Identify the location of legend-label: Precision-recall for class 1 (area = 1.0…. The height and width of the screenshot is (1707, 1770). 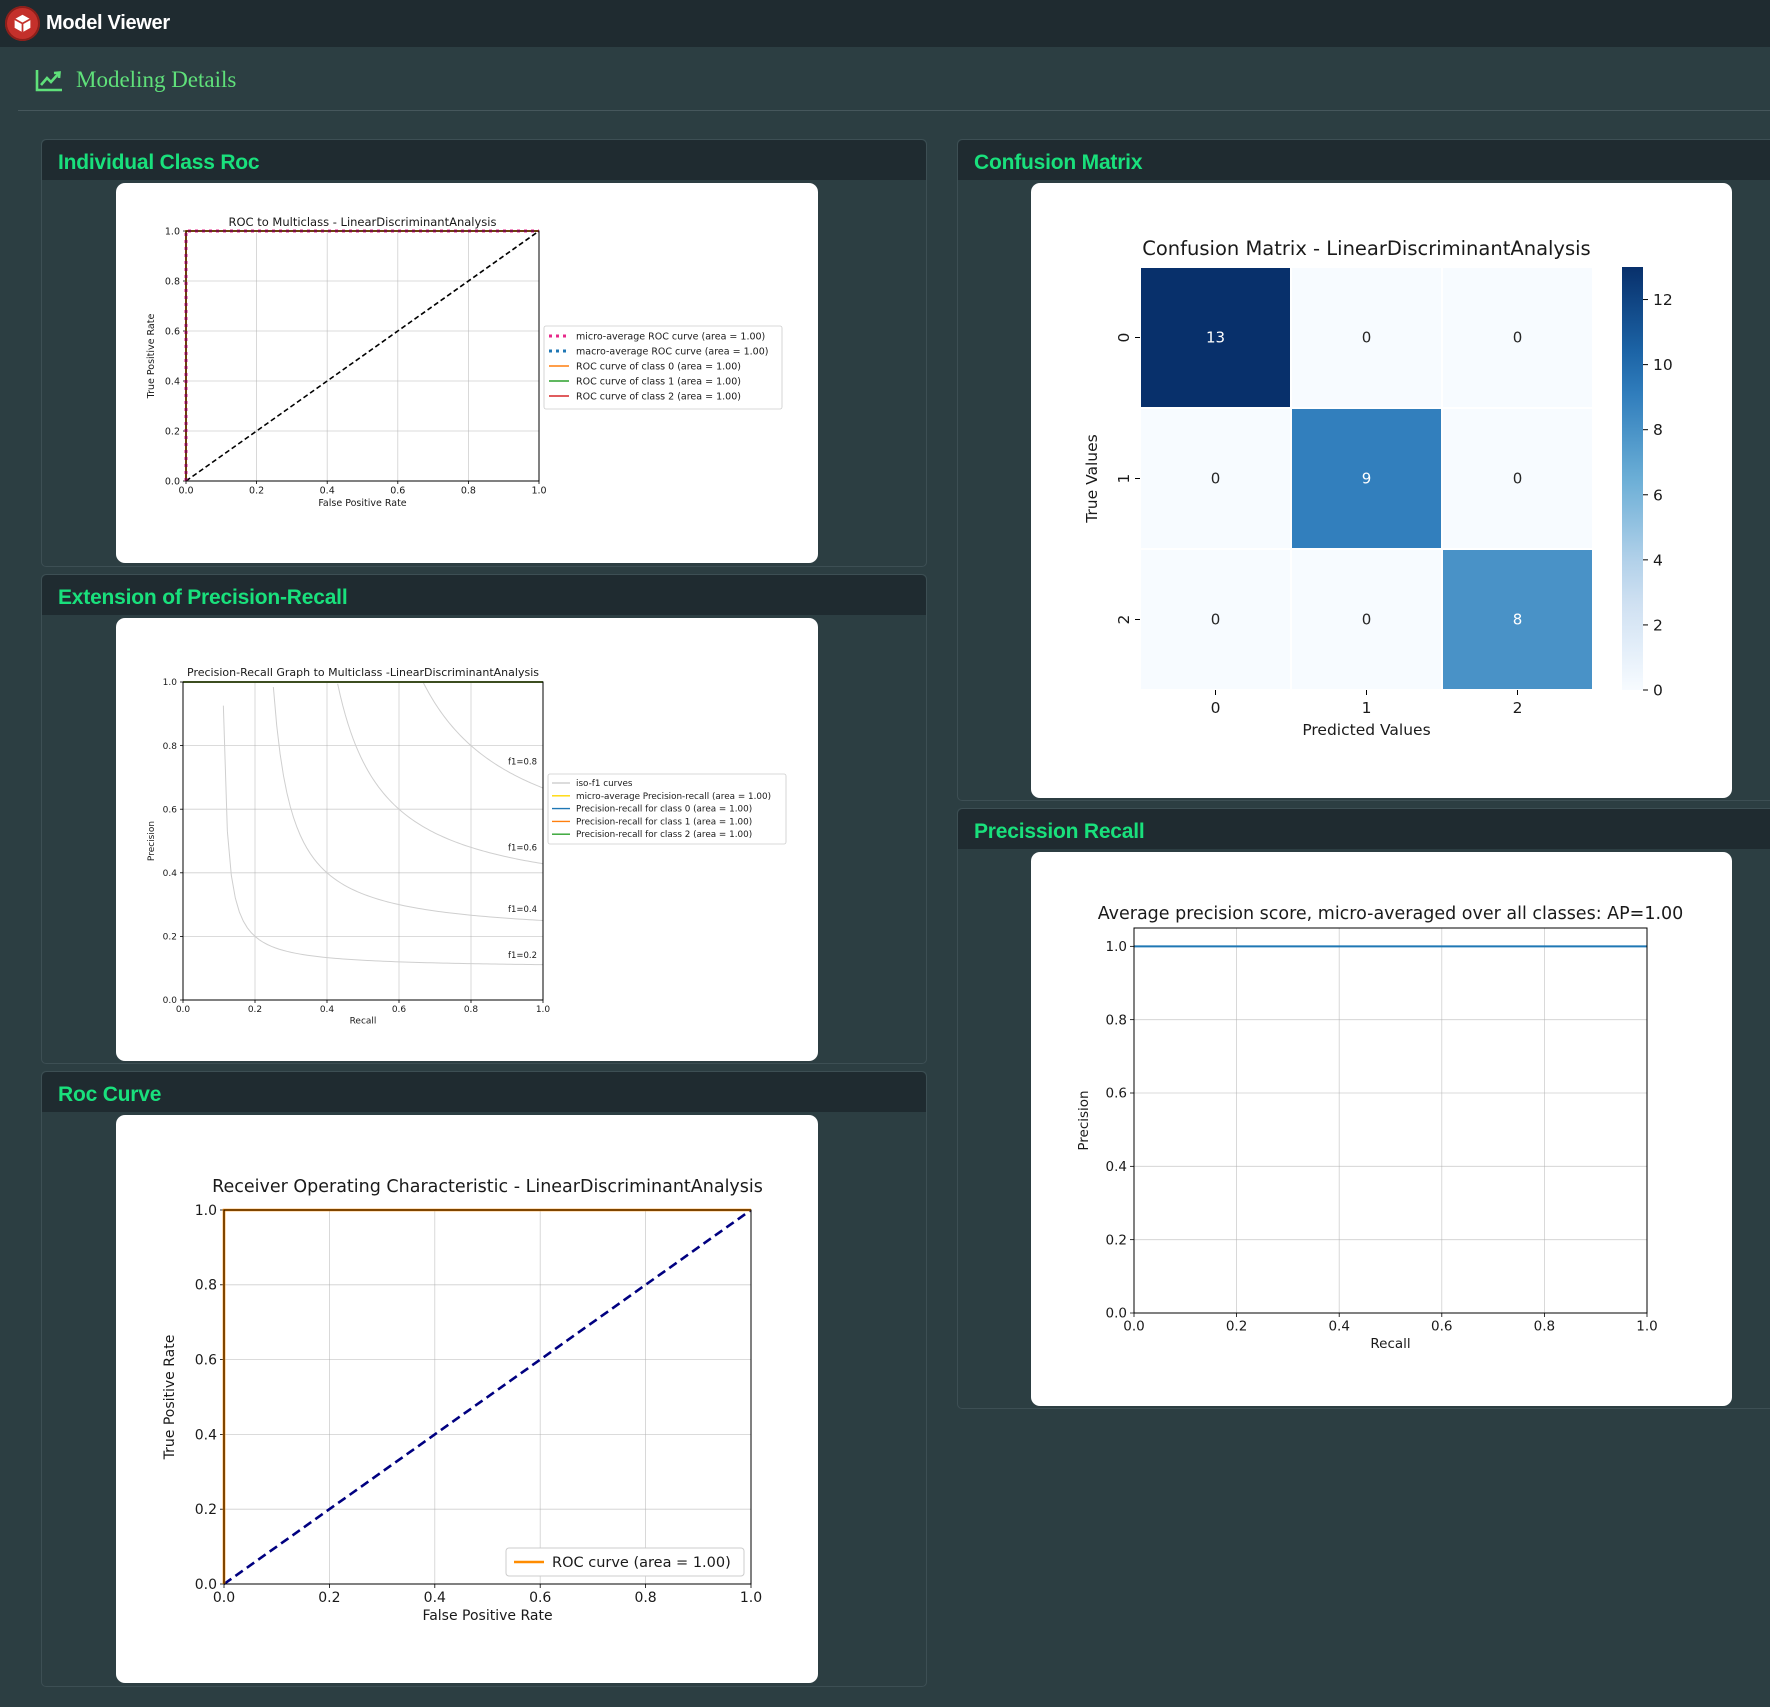
(664, 822).